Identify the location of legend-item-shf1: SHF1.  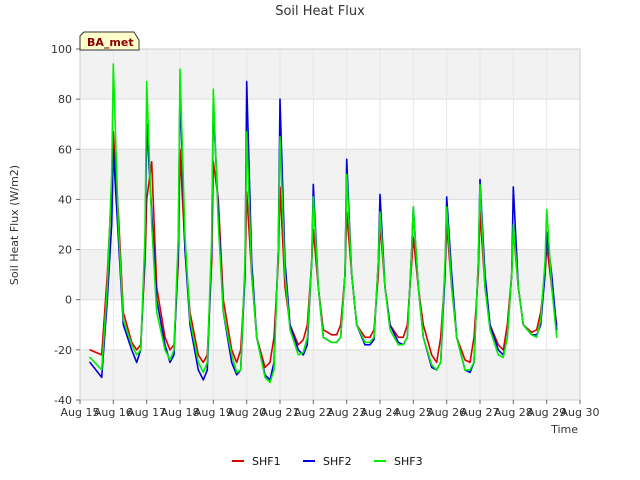
(256, 461).